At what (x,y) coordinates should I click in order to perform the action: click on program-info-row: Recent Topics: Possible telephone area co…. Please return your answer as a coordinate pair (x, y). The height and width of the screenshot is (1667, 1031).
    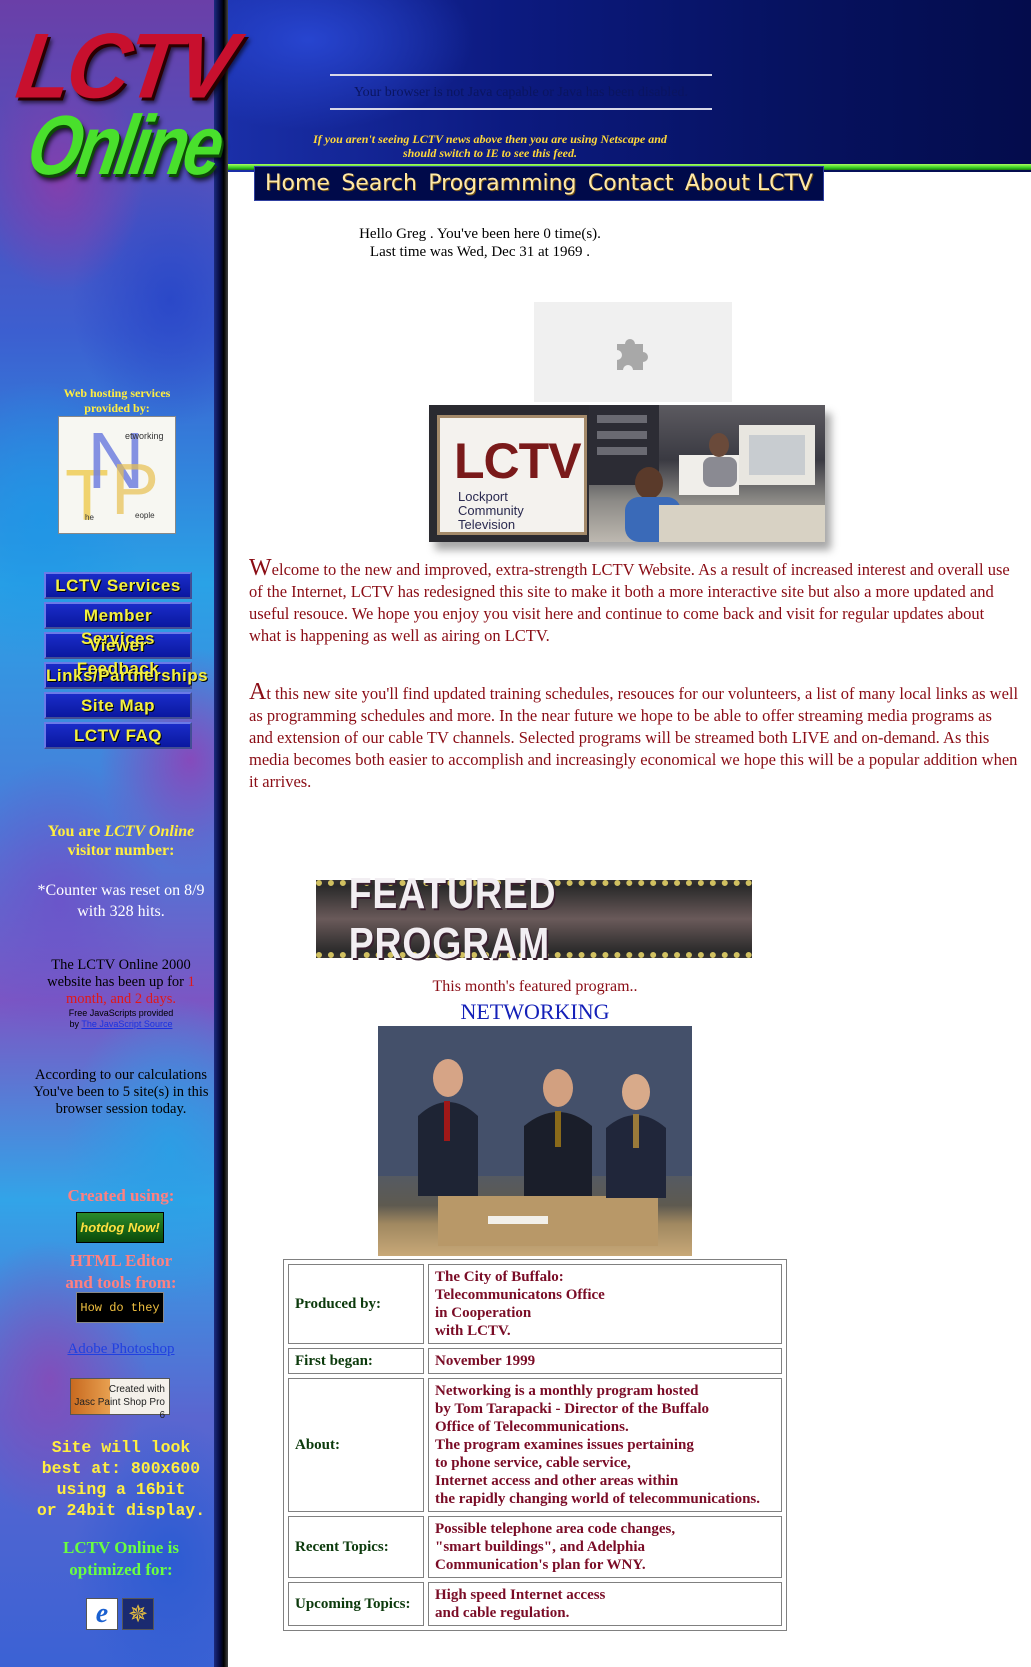
    Looking at the image, I should click on (535, 1547).